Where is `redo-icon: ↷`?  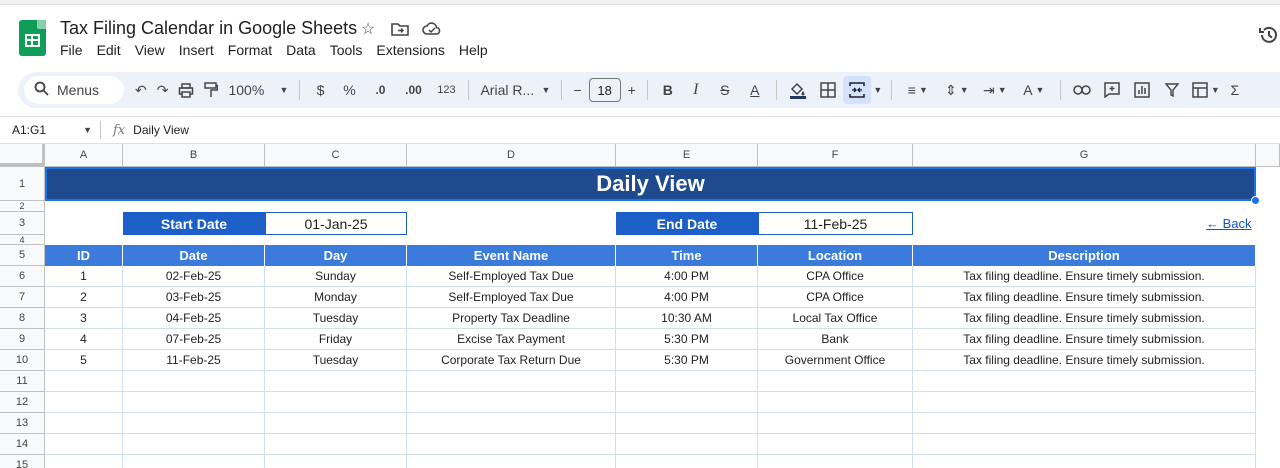
redo-icon: ↷ is located at coordinates (163, 90).